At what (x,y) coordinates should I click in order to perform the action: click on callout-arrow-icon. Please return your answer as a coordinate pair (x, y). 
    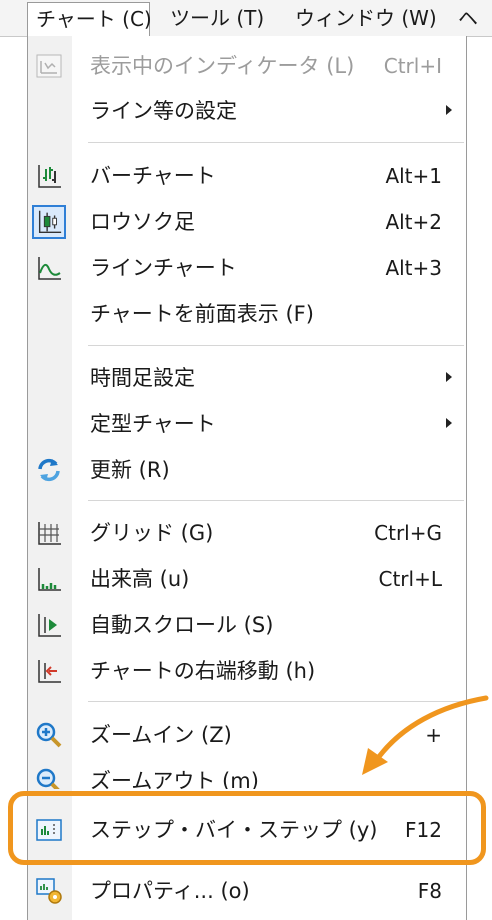
    Looking at the image, I should click on (425, 735).